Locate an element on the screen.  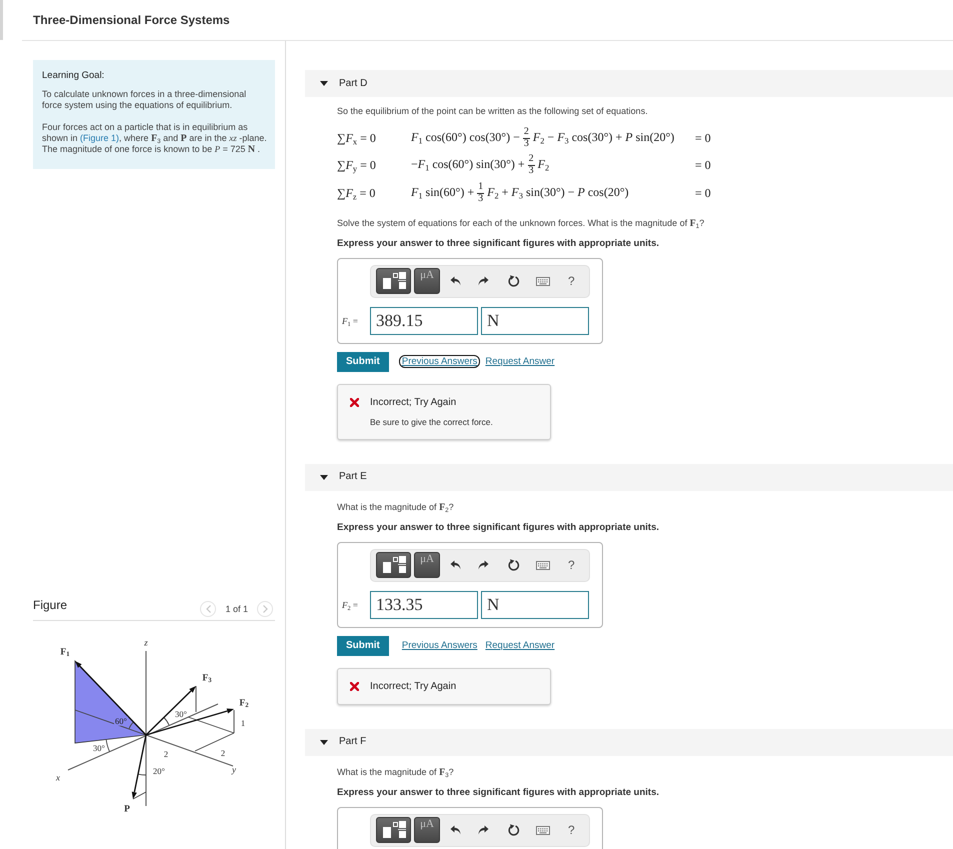
goal-heading: Learning Goal: is located at coordinates (74, 76).